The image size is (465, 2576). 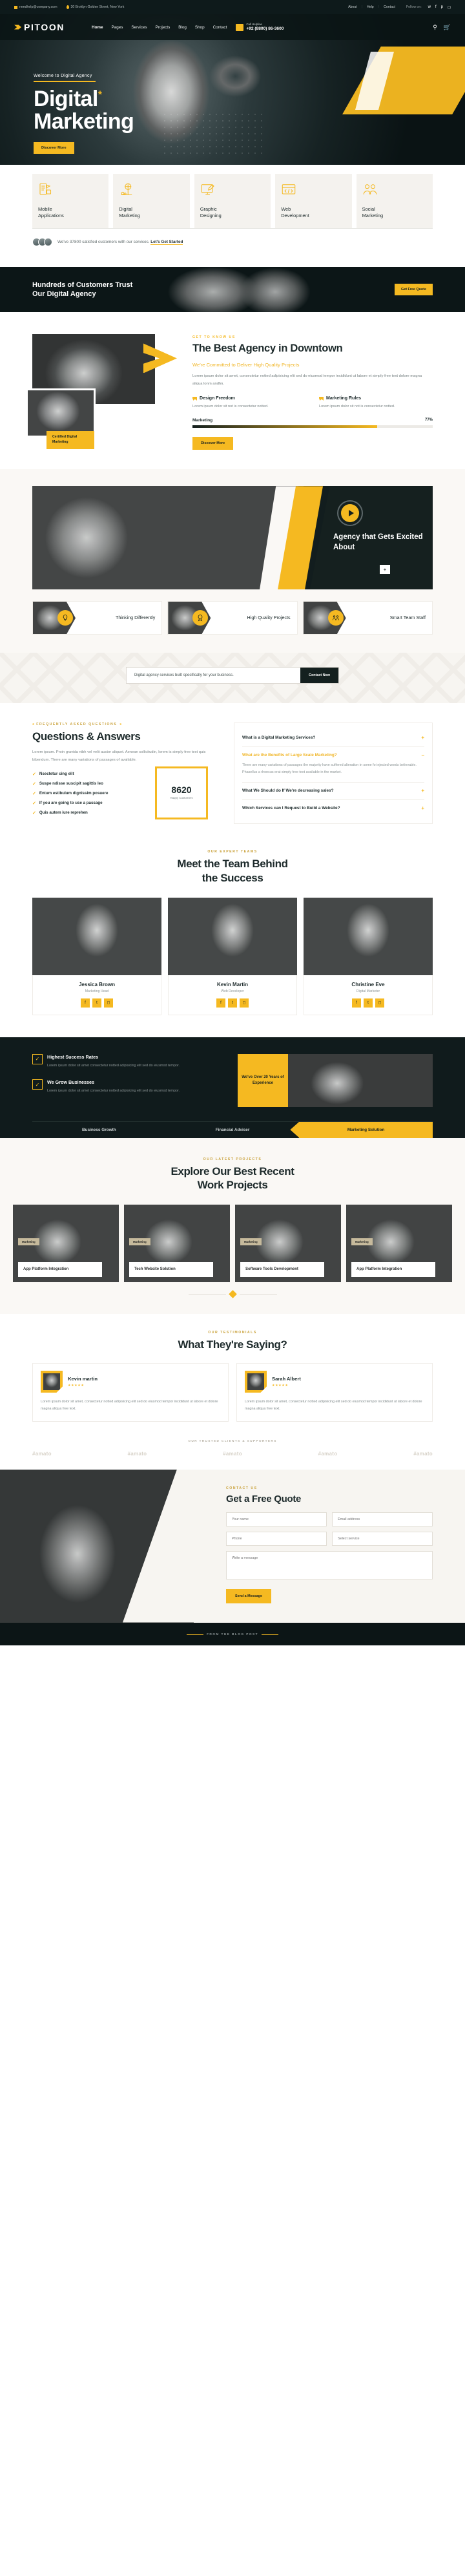 What do you see at coordinates (382, 1519) in the screenshot?
I see `email-field` at bounding box center [382, 1519].